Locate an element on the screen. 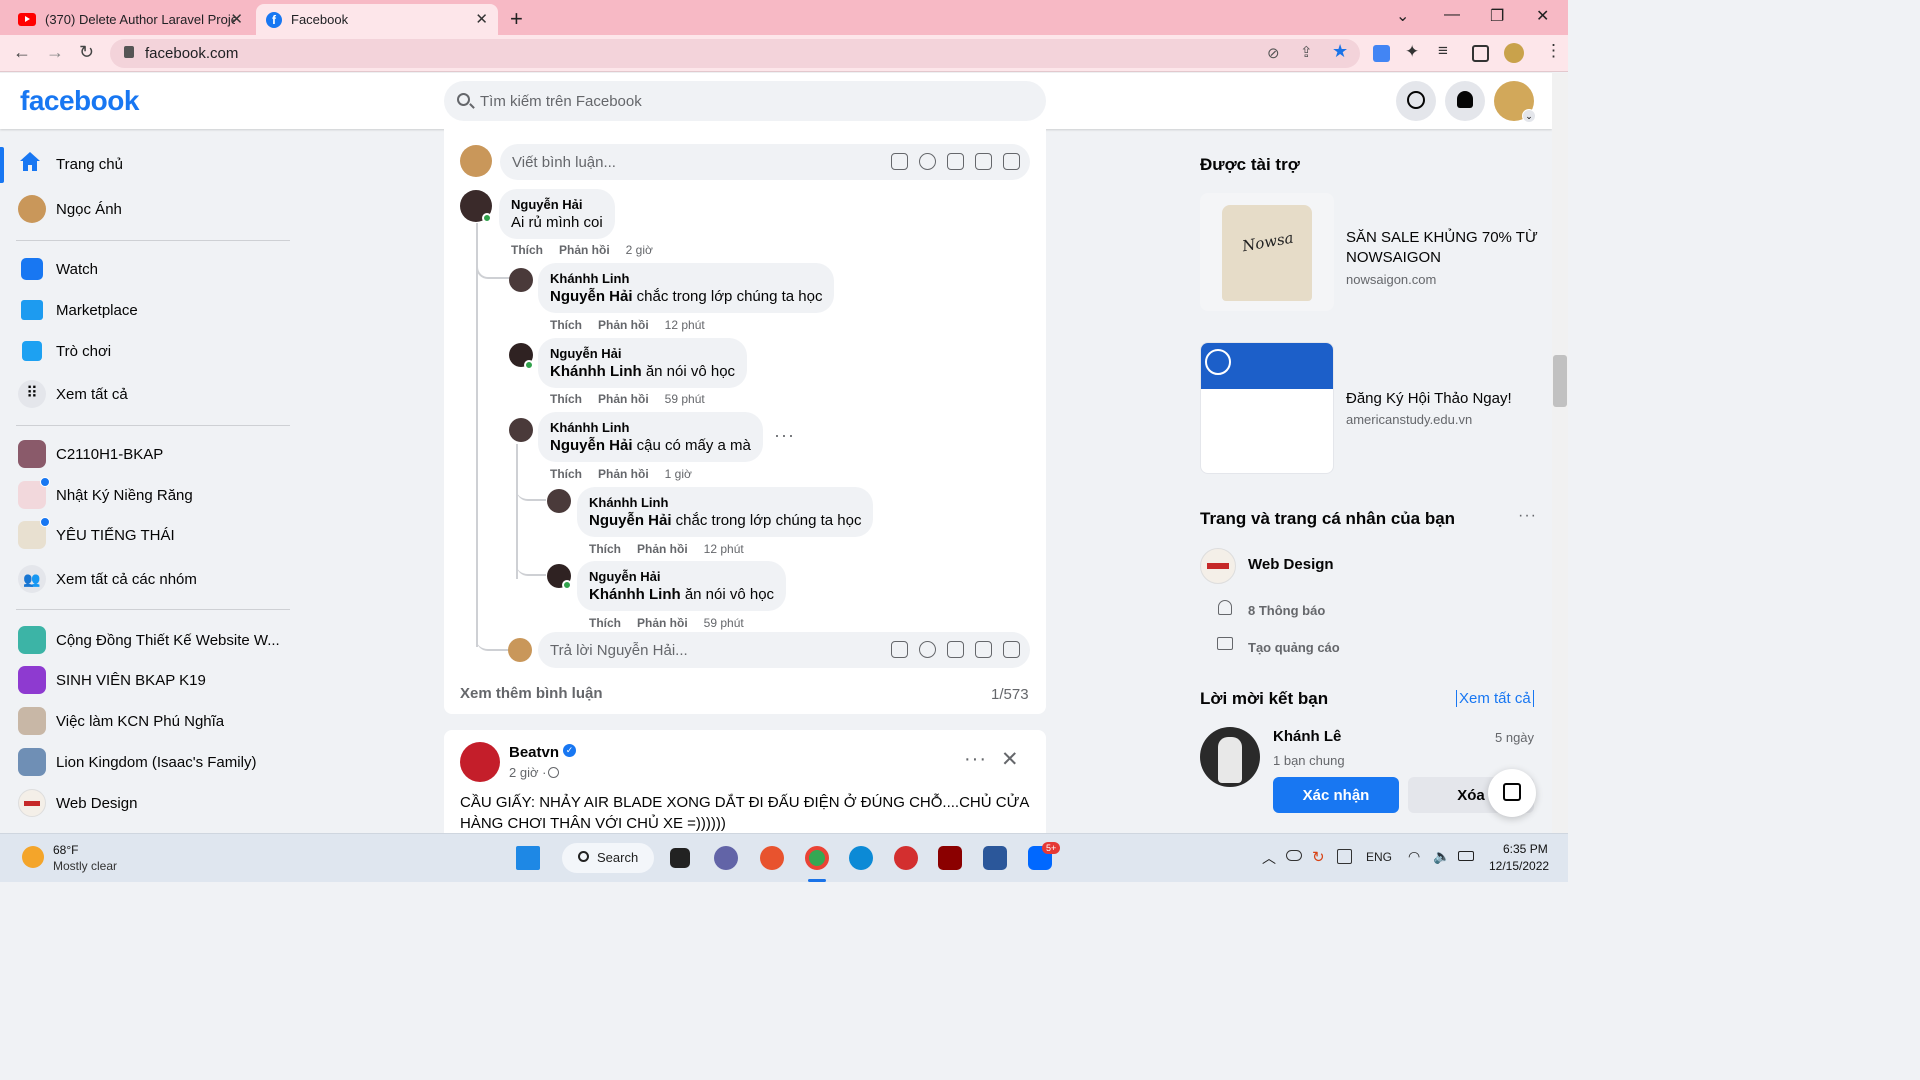  emoji-icon is located at coordinates (927, 161).